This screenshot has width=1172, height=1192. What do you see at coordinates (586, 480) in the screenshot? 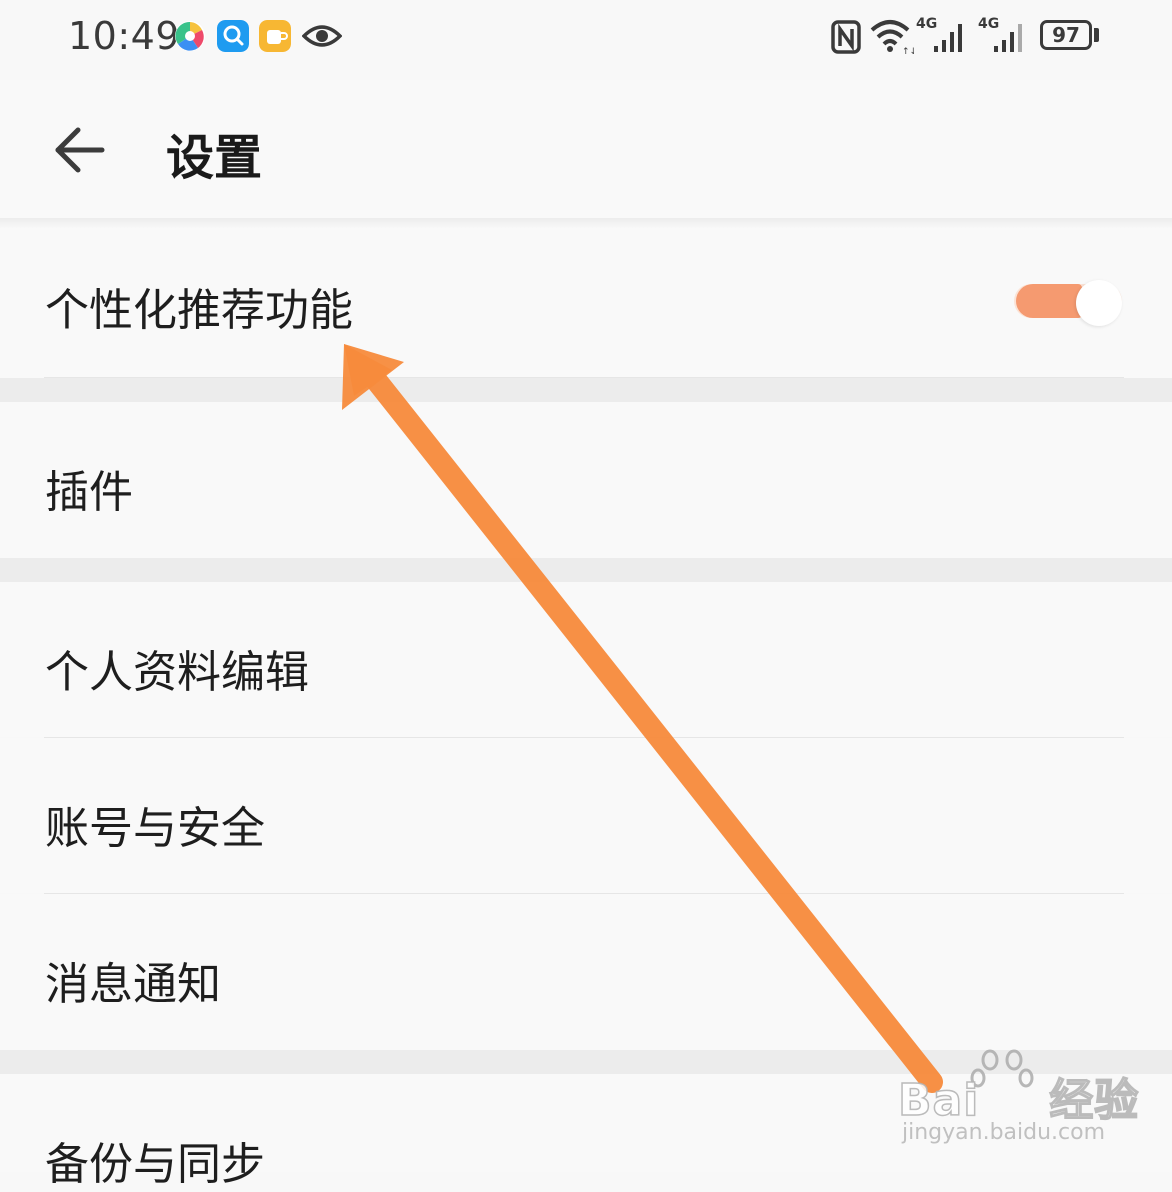
I see `setting-plugins: 插件` at bounding box center [586, 480].